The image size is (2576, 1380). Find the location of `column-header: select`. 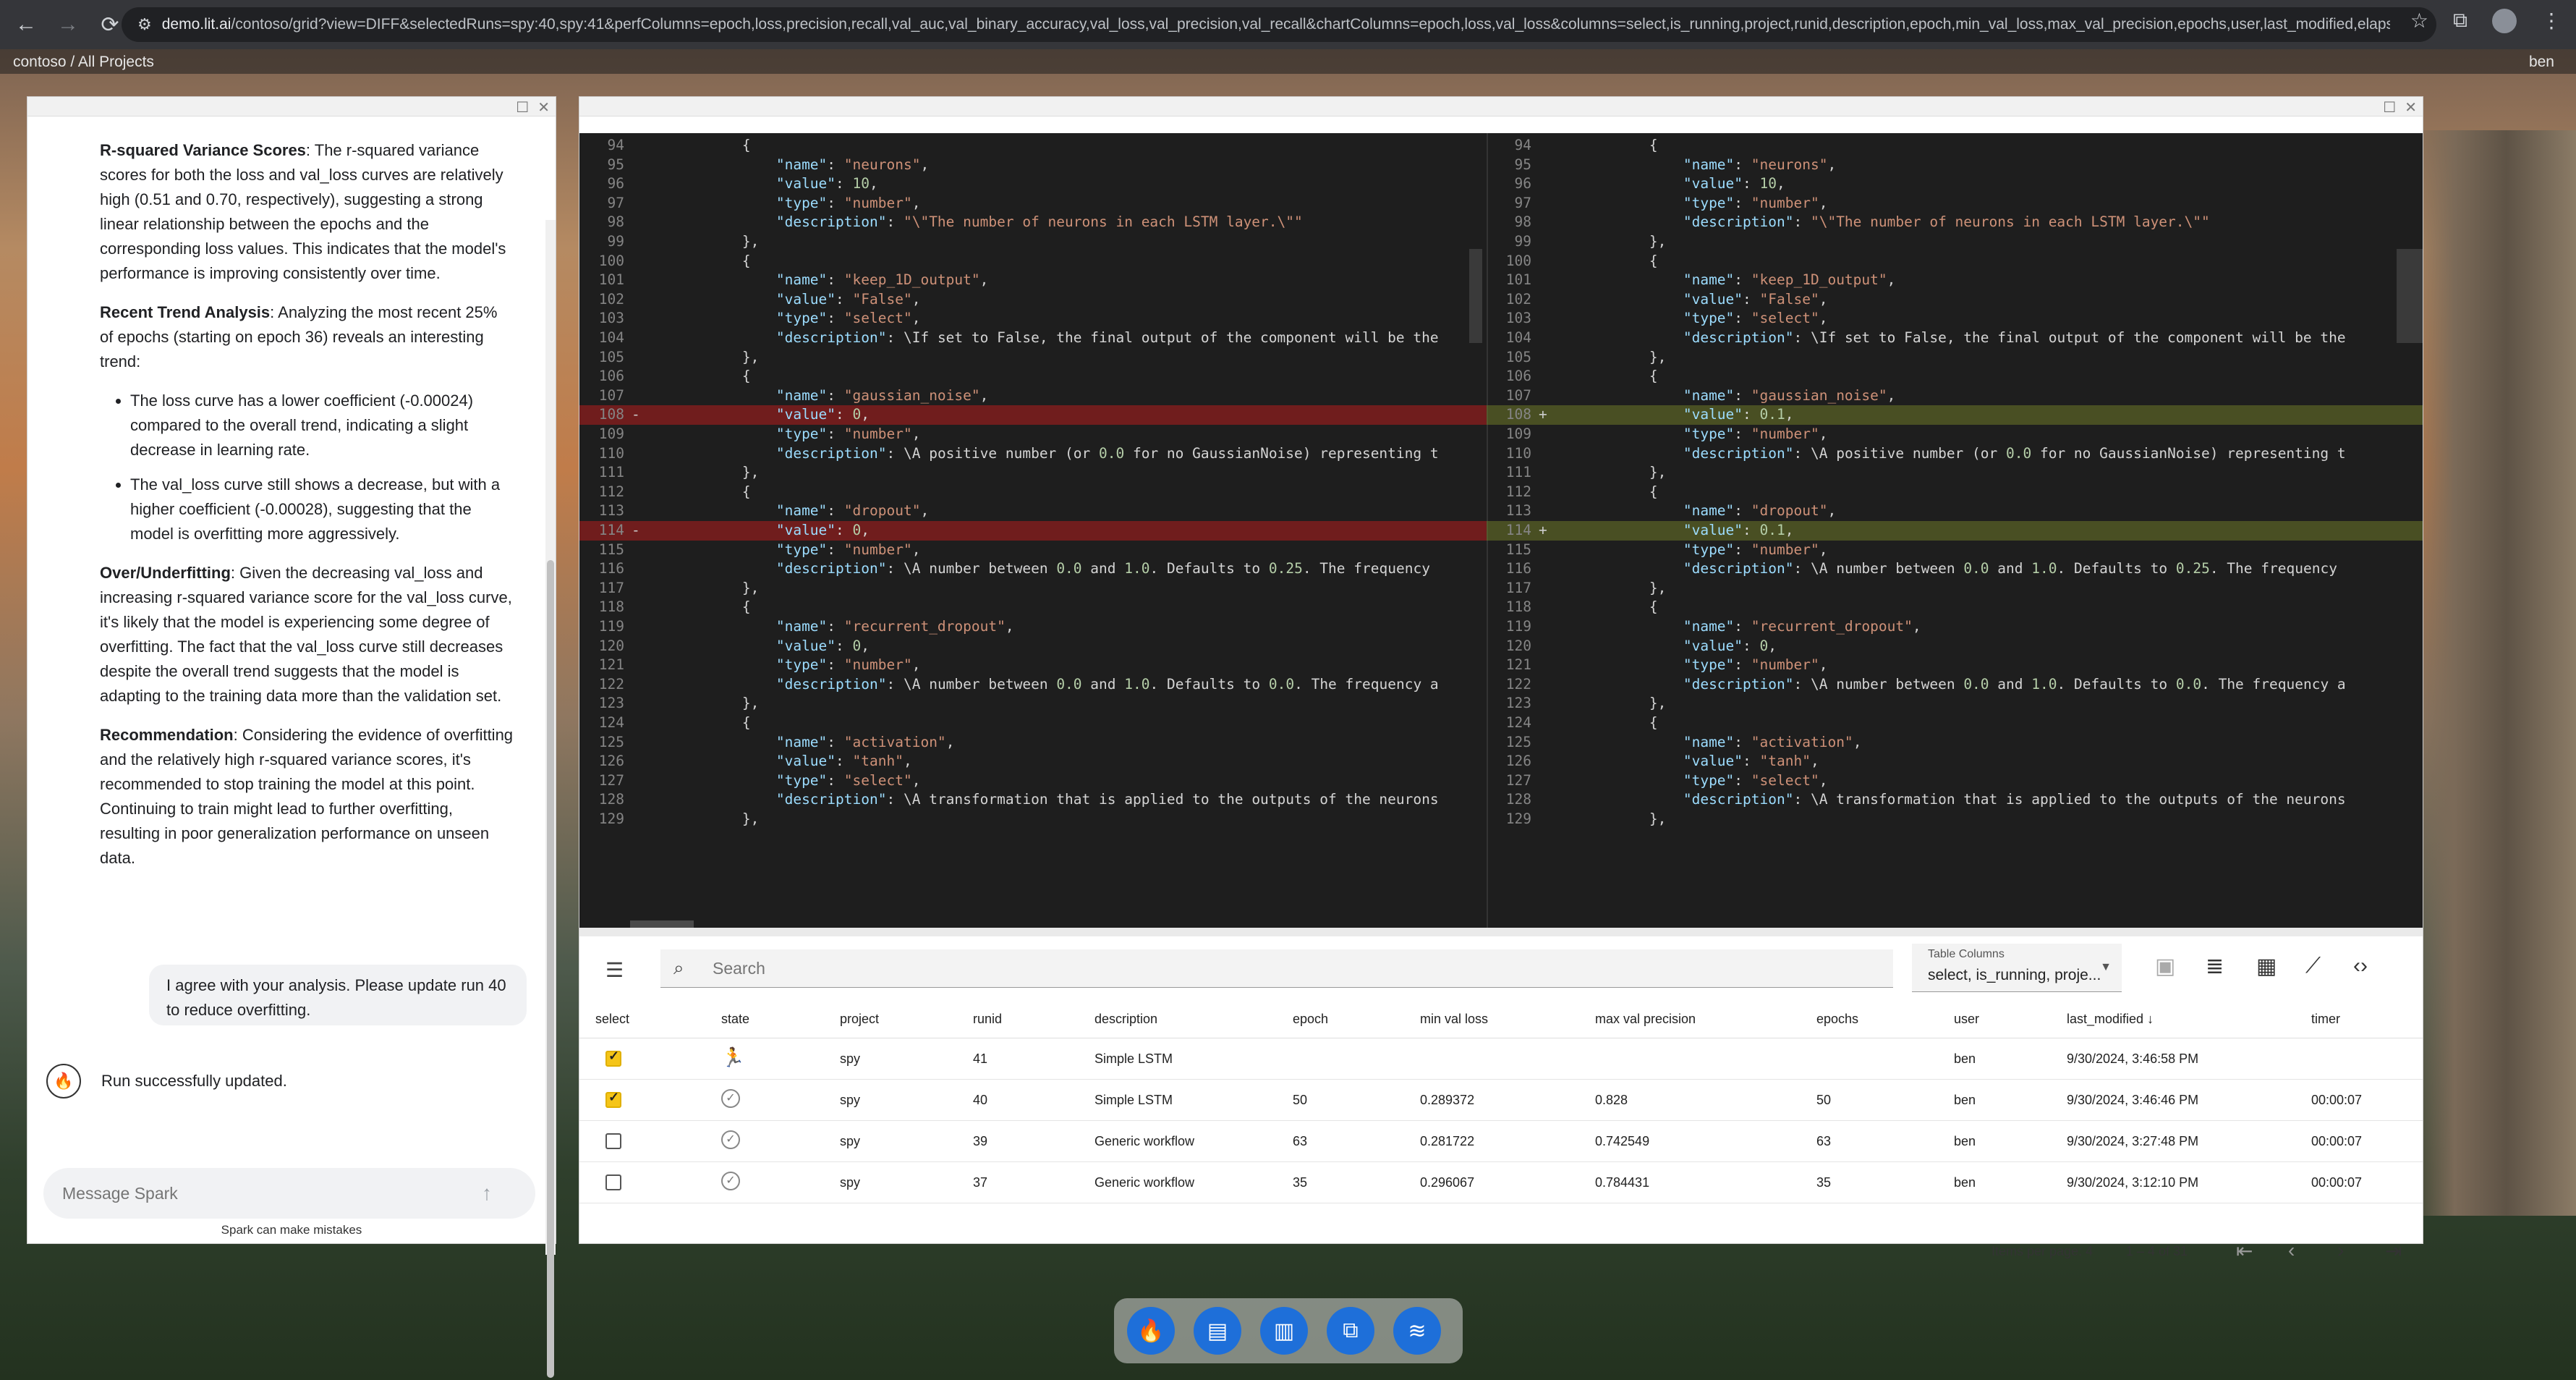

column-header: select is located at coordinates (612, 1020).